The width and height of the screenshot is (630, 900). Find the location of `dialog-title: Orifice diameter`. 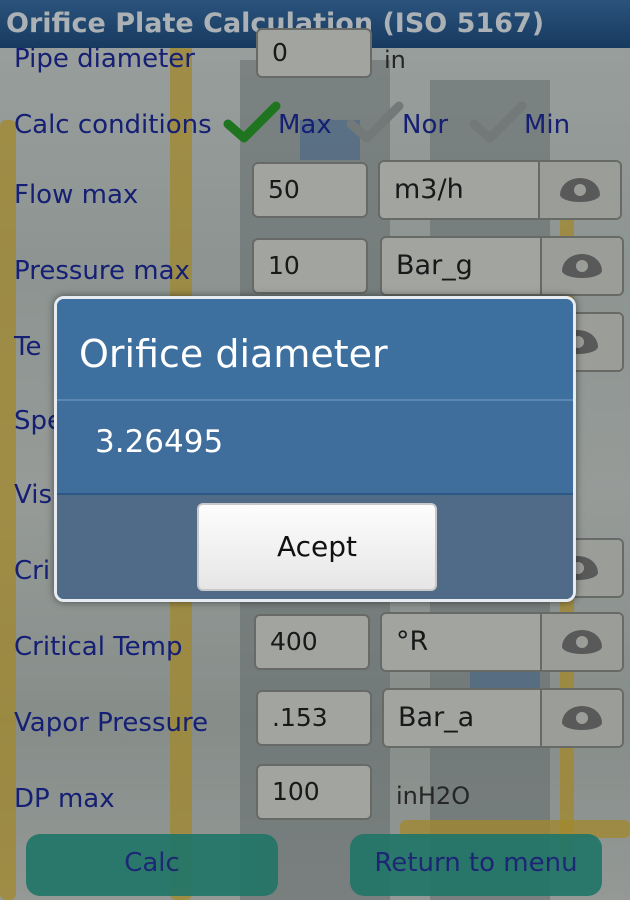

dialog-title: Orifice diameter is located at coordinates (315, 350).